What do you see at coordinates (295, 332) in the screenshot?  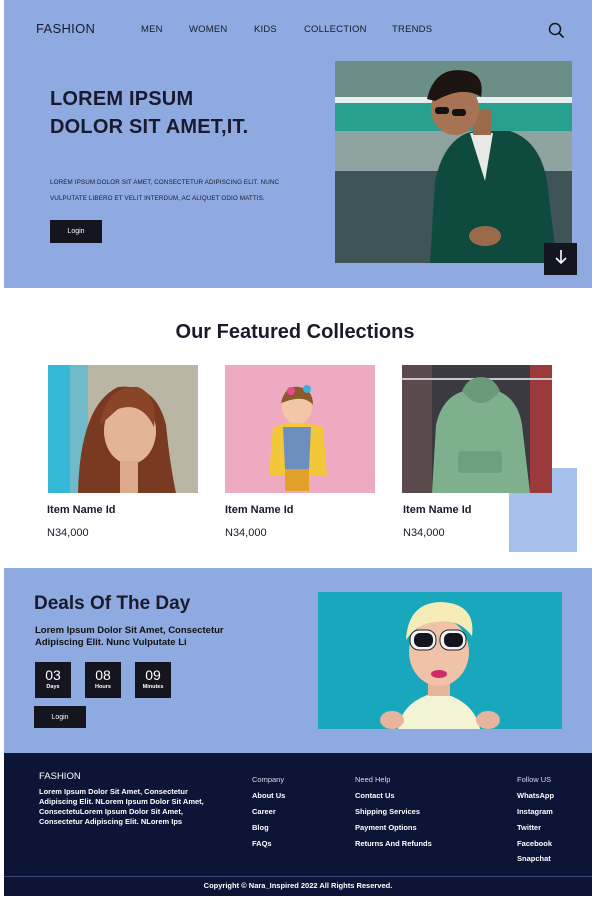 I see `featured-title: Our Featured Collections` at bounding box center [295, 332].